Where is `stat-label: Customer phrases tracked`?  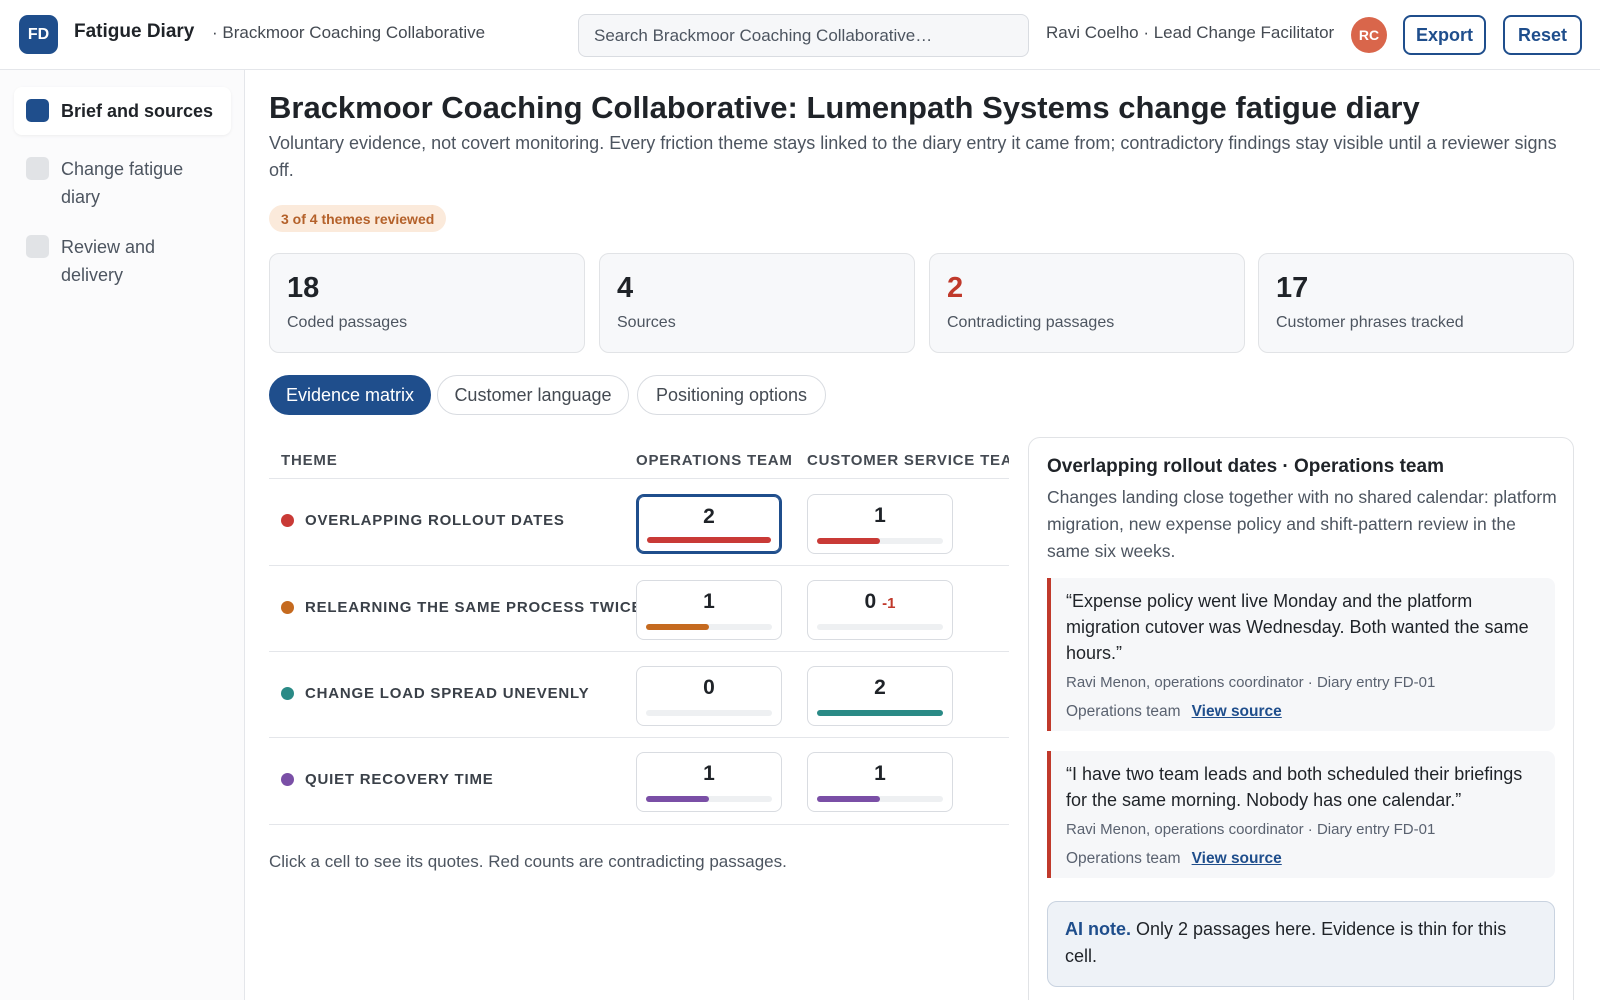 stat-label: Customer phrases tracked is located at coordinates (1370, 322).